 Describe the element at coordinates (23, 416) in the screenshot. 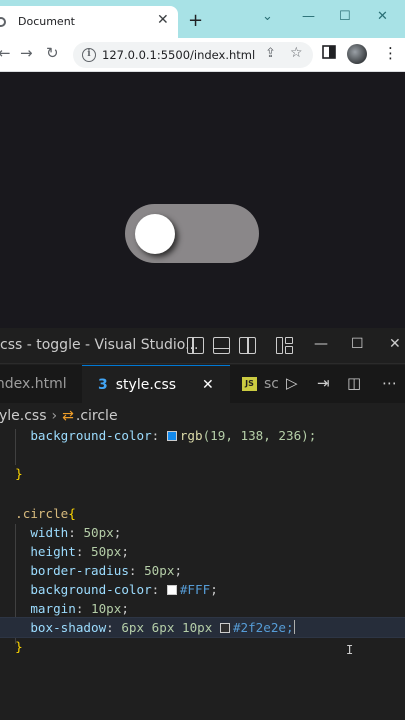

I see `breadcrumb-file: yle.css` at that location.